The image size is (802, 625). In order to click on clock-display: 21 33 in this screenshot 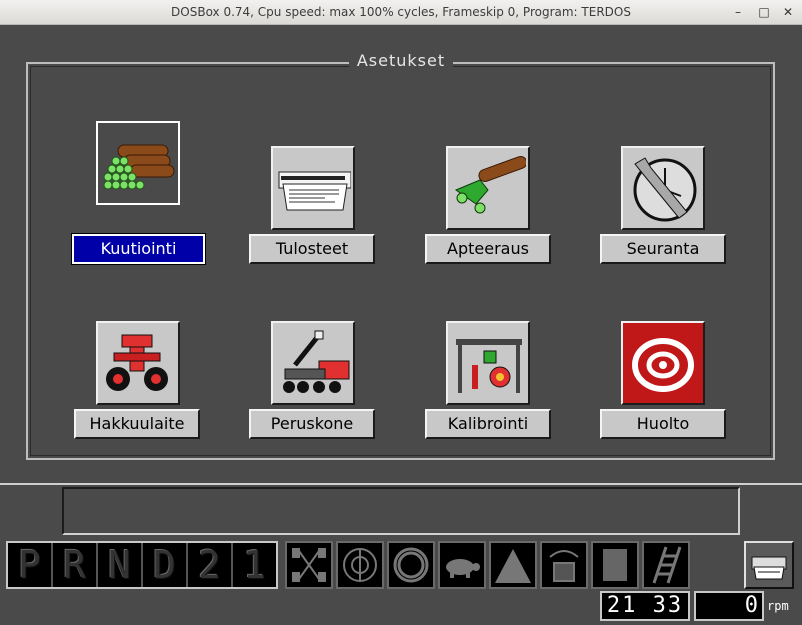, I will do `click(645, 606)`.